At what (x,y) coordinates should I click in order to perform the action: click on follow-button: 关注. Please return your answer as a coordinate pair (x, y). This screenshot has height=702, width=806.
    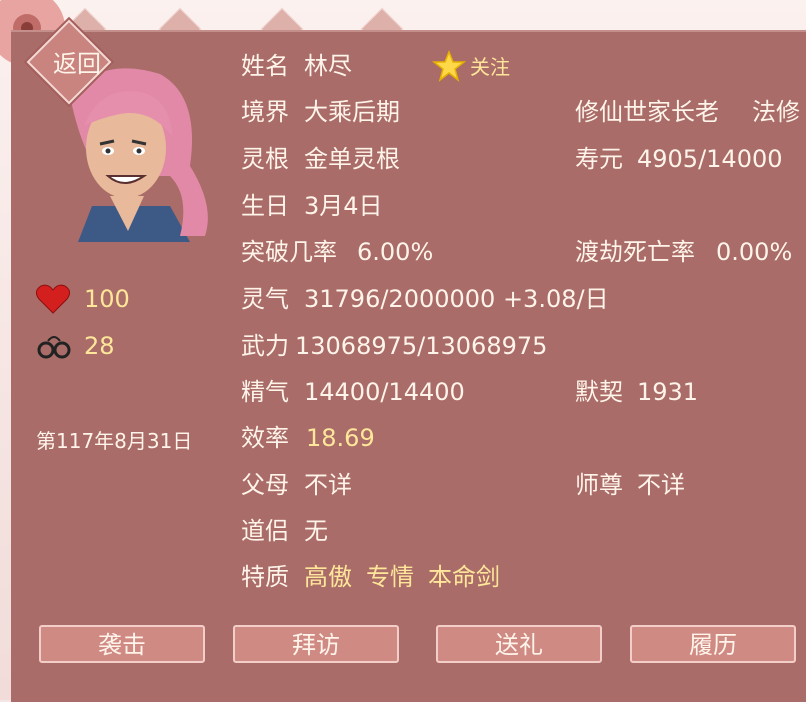
    Looking at the image, I should click on (490, 67).